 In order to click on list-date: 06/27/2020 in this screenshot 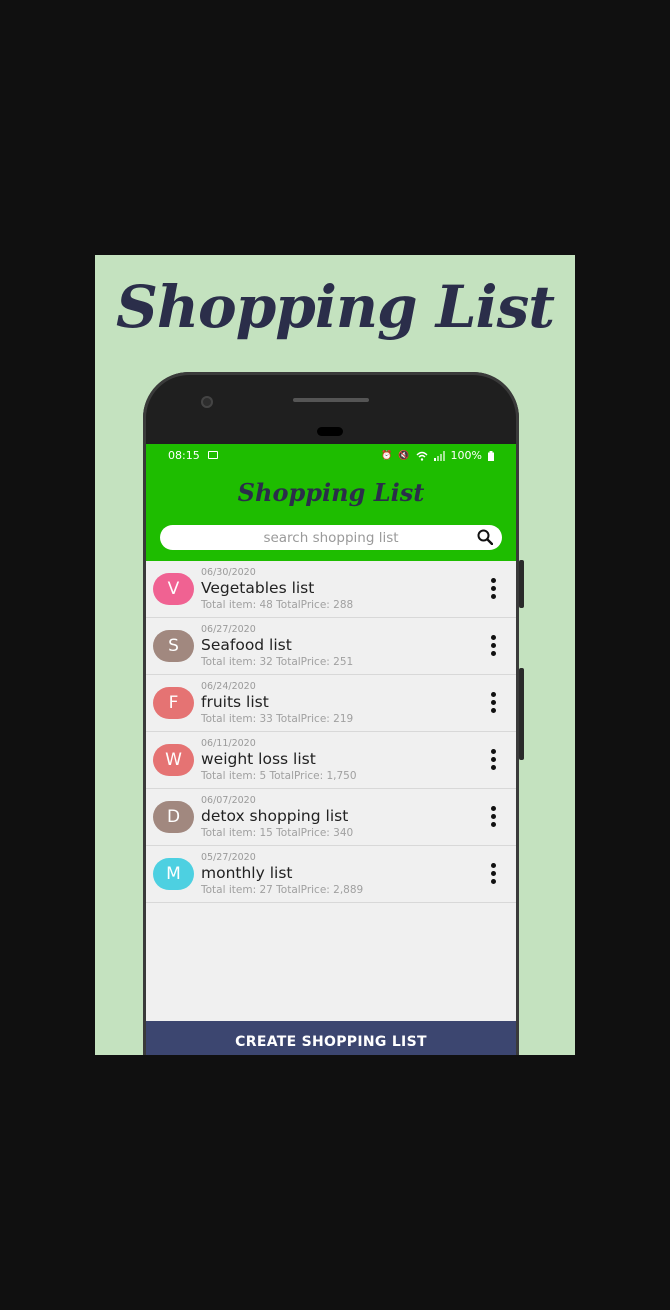, I will do `click(228, 629)`.